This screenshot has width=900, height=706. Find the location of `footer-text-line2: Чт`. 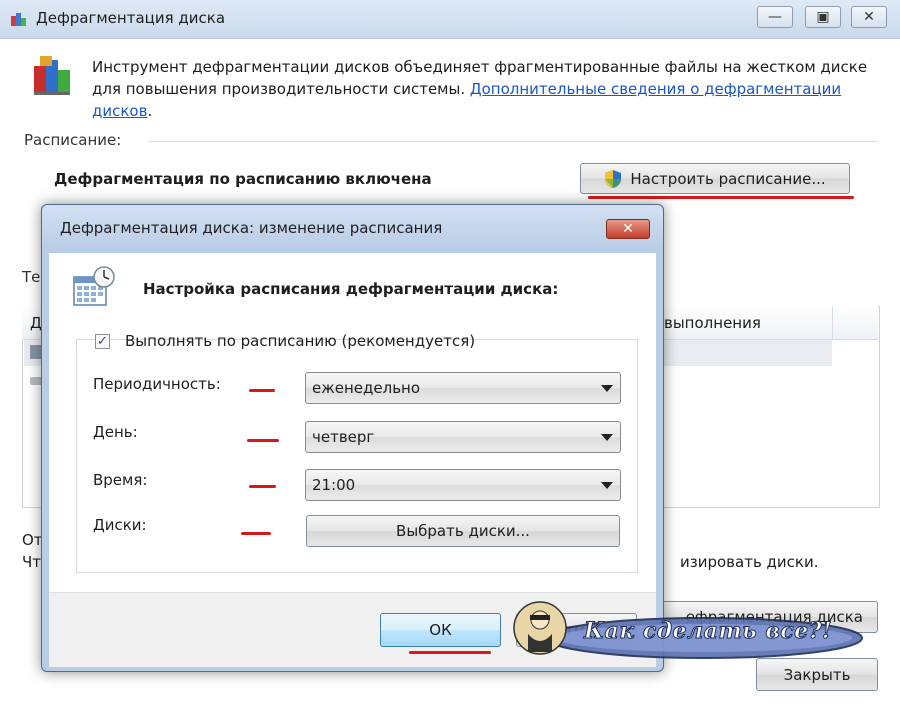

footer-text-line2: Чт is located at coordinates (32, 562).